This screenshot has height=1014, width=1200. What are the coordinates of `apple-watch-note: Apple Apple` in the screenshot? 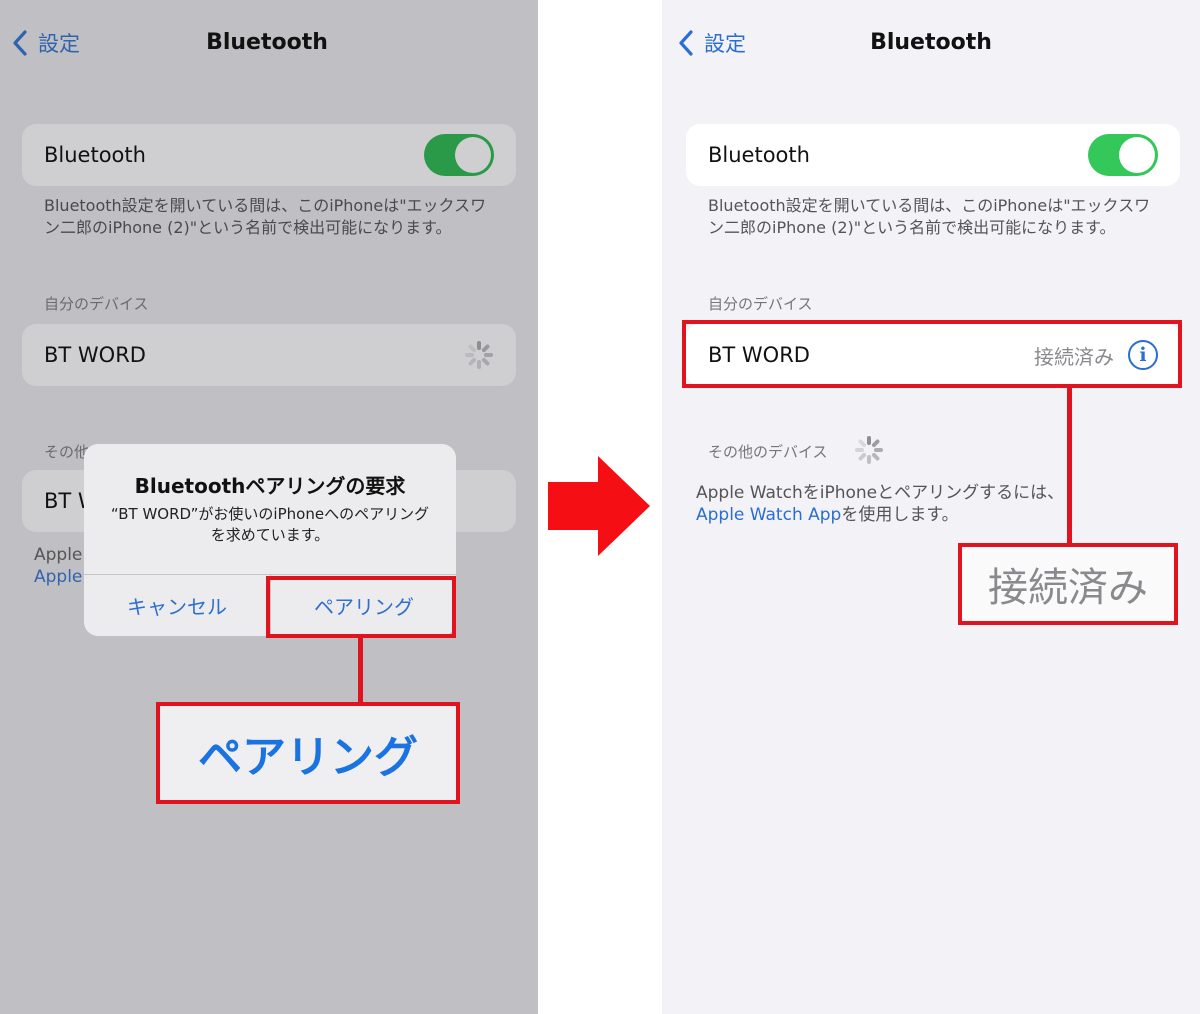 It's located at (58, 566).